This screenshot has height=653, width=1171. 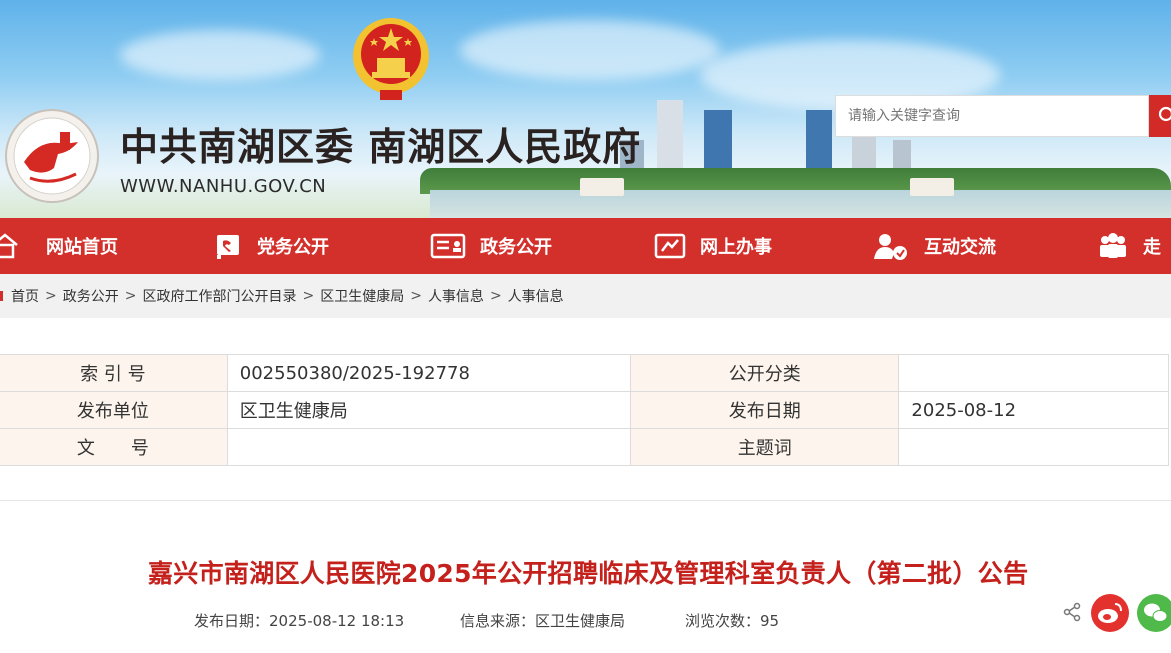 What do you see at coordinates (890, 247) in the screenshot?
I see `user-chat-icon` at bounding box center [890, 247].